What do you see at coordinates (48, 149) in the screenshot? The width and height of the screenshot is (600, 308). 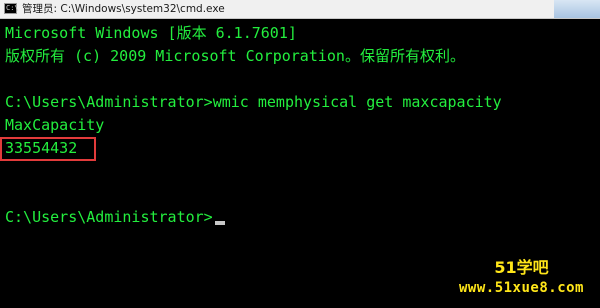 I see `value-highlight-box` at bounding box center [48, 149].